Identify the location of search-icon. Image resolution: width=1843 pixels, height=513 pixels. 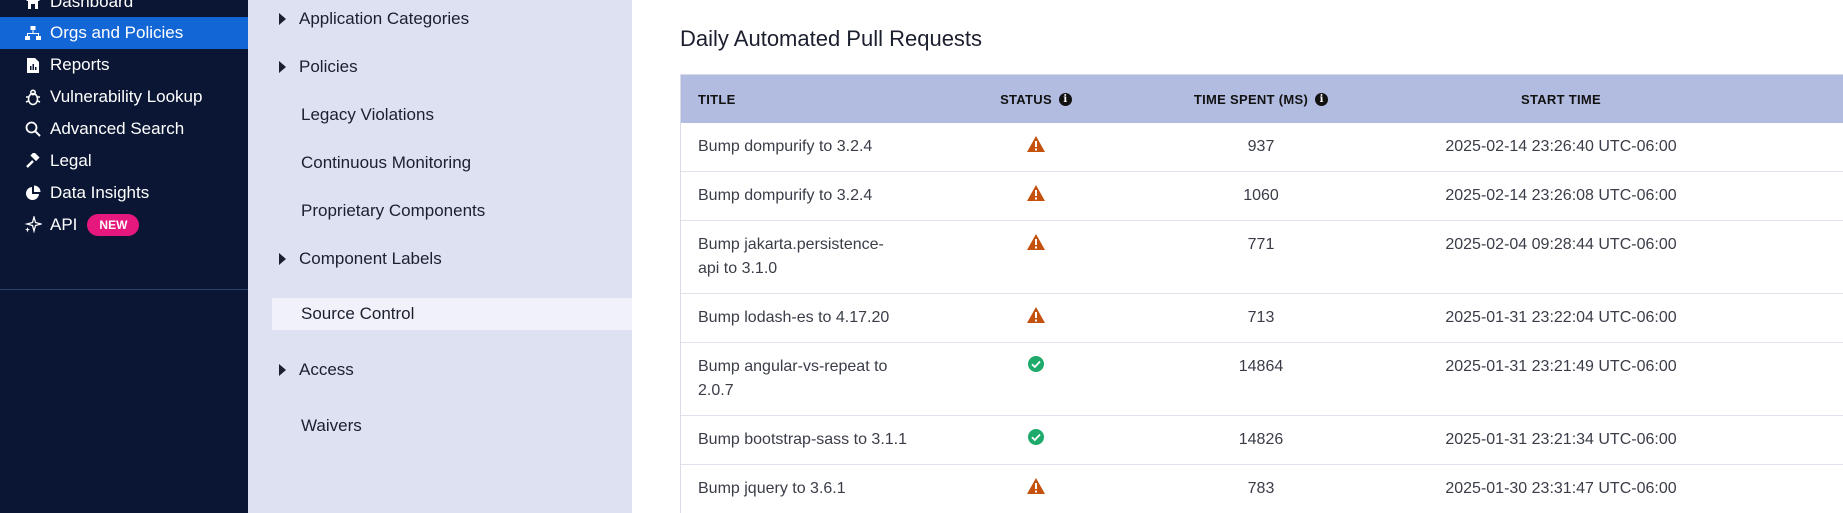
(33, 129).